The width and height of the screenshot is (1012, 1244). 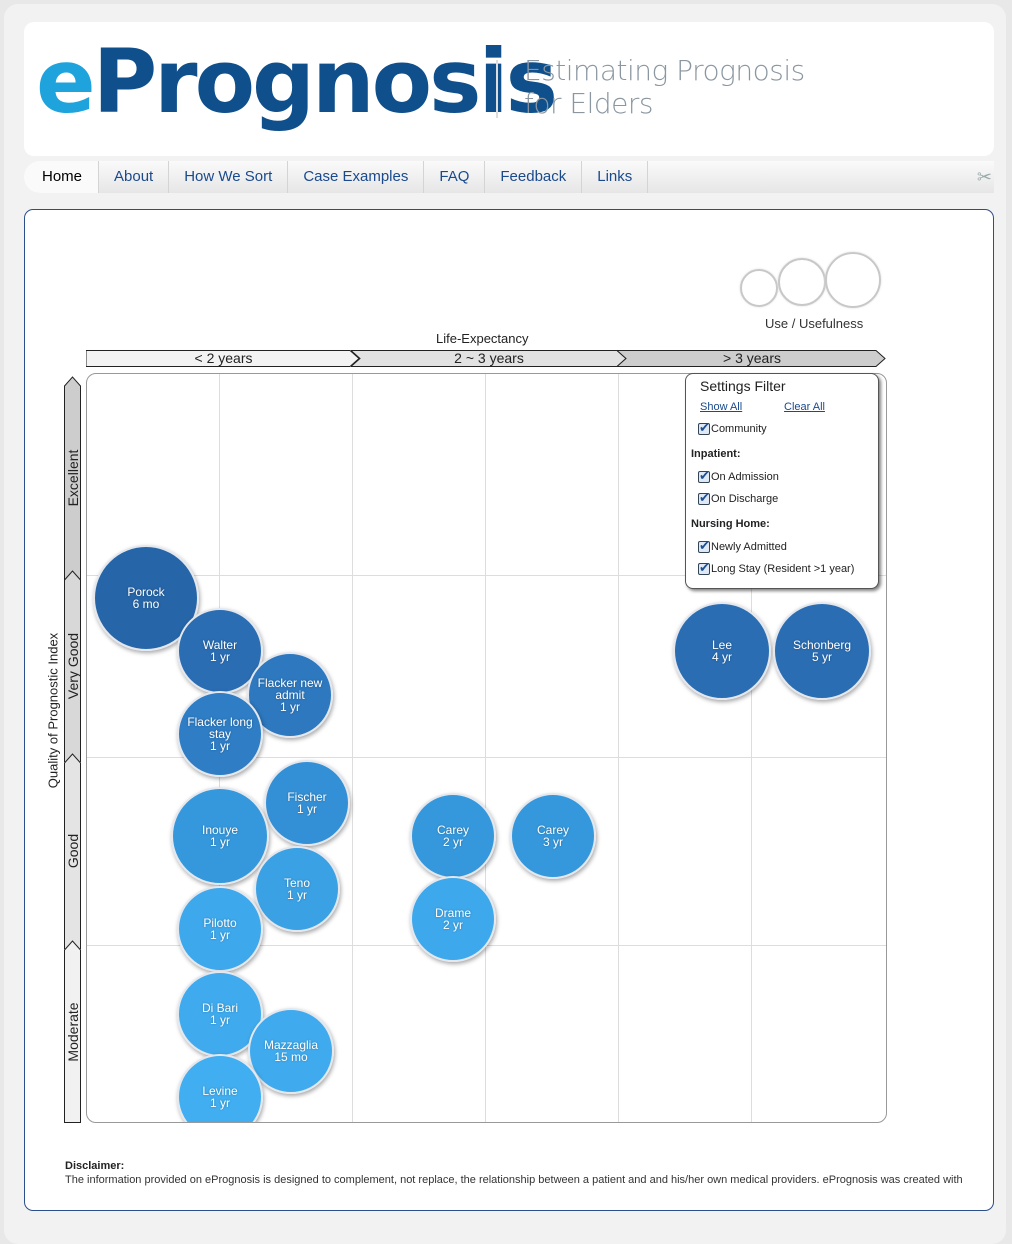 What do you see at coordinates (721, 657) in the screenshot?
I see `bubble-value: 4 yr` at bounding box center [721, 657].